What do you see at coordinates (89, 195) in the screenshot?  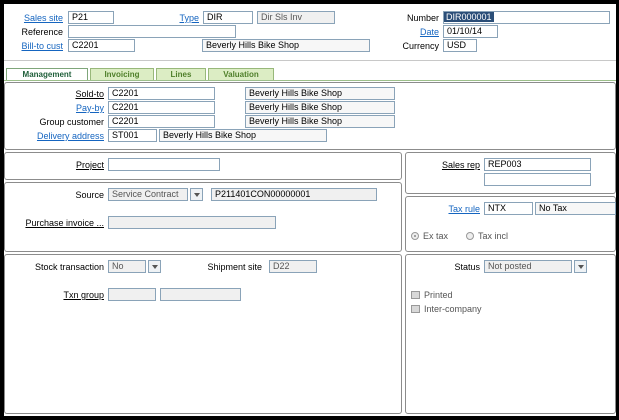 I see `source-label: Source` at bounding box center [89, 195].